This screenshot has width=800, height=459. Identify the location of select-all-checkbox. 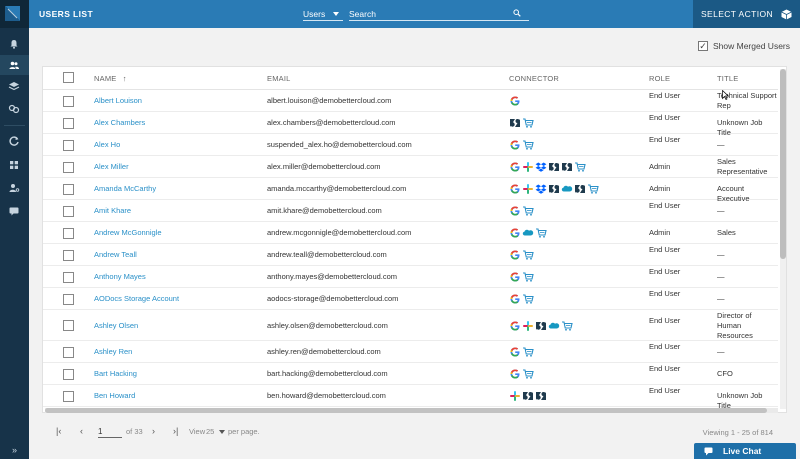
(68, 77).